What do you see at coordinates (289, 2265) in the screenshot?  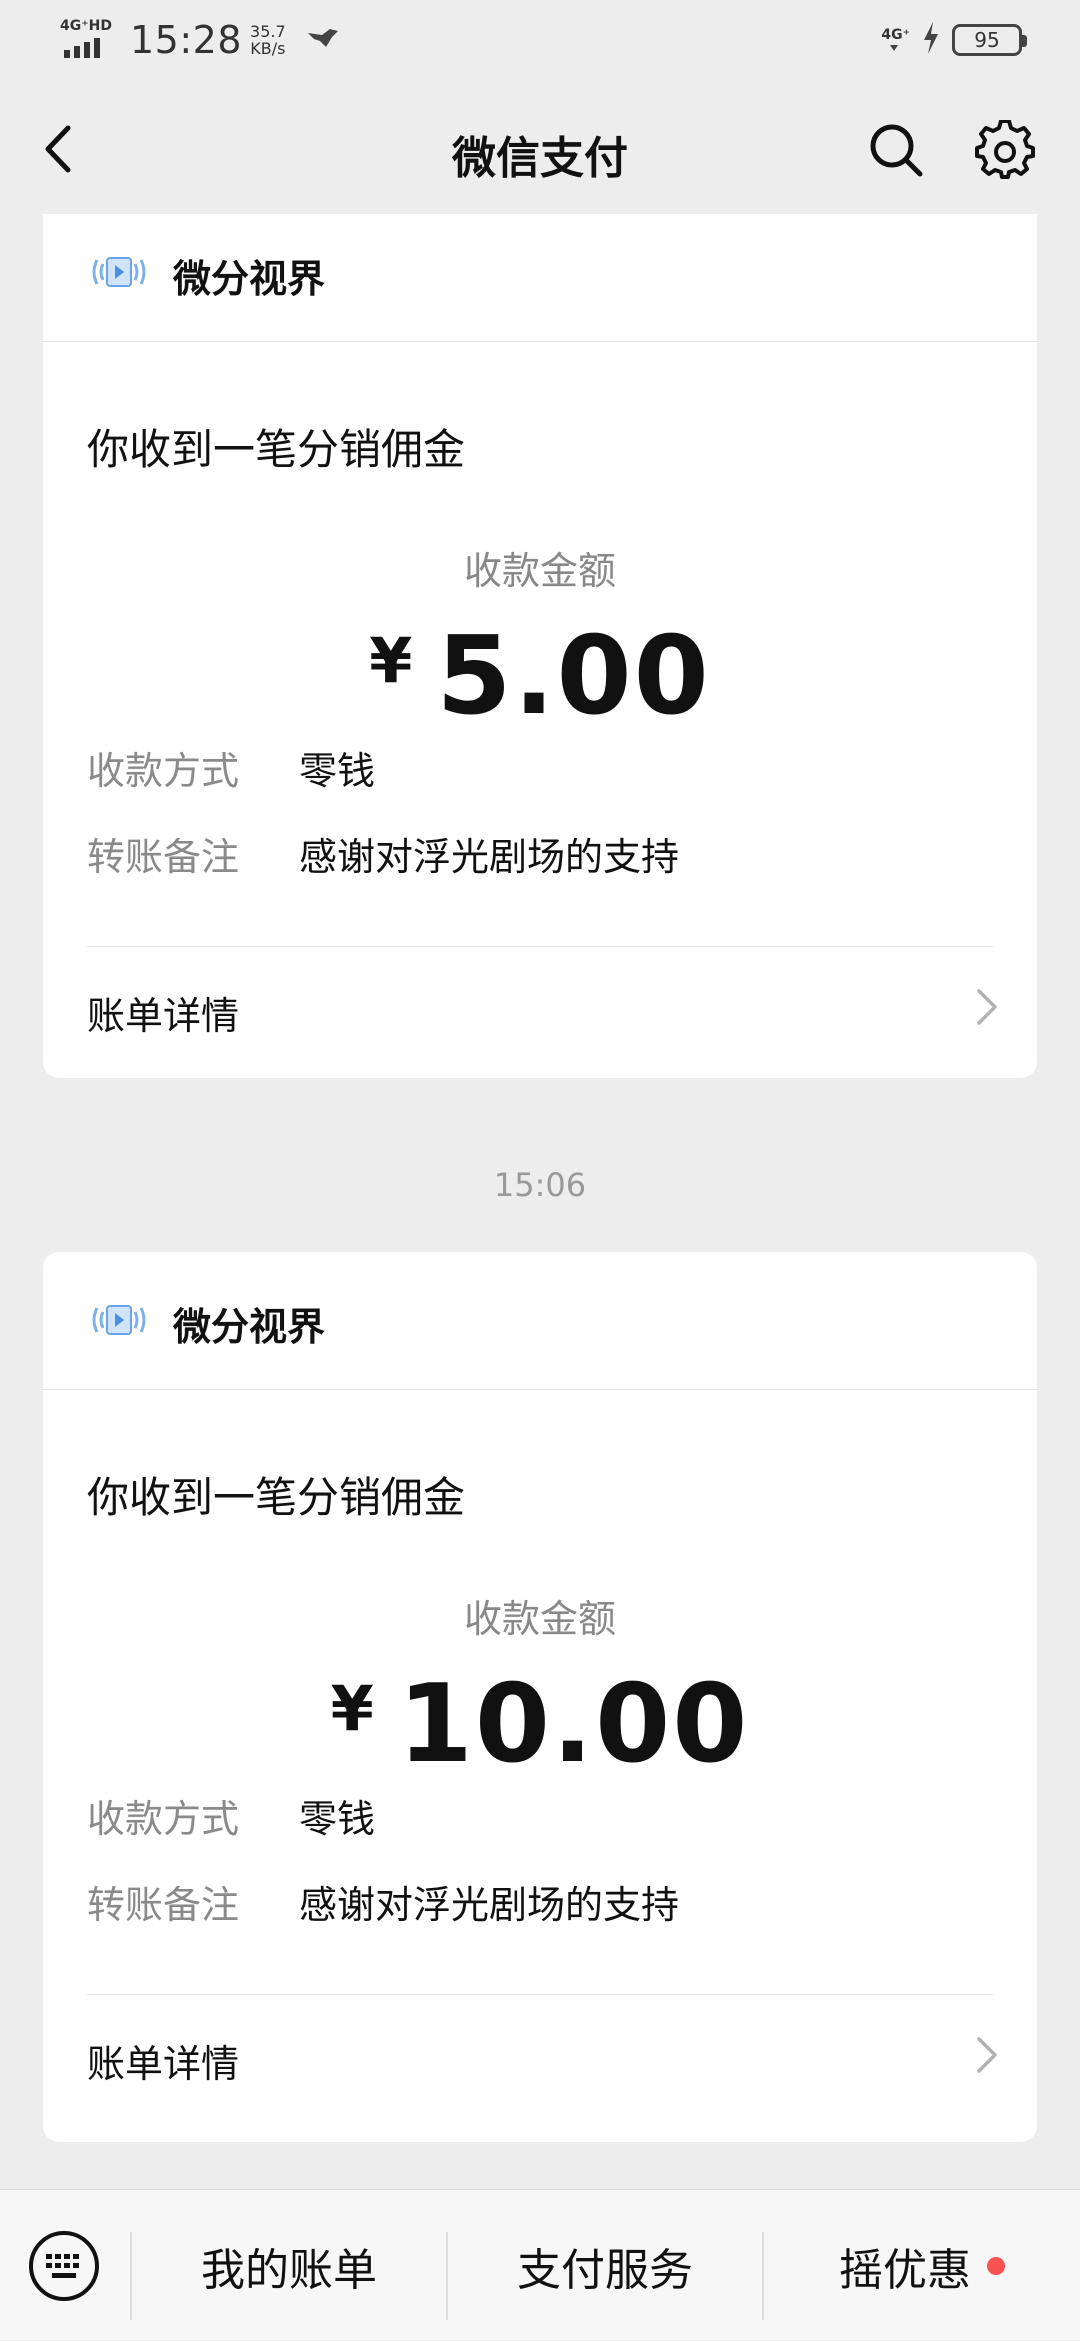 I see `tab-my-bills: 我的账单` at bounding box center [289, 2265].